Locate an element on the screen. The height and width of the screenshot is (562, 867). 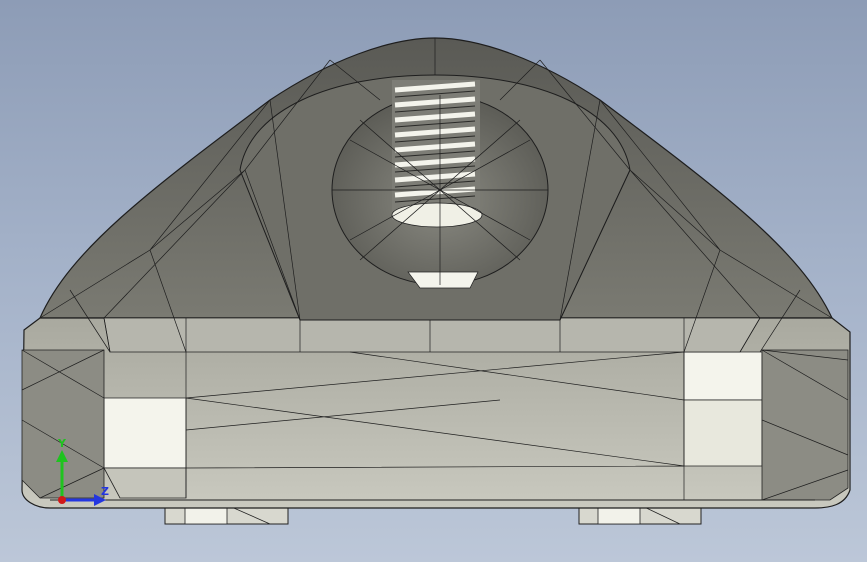
right-corner-highlight is located at coordinates (723, 376).